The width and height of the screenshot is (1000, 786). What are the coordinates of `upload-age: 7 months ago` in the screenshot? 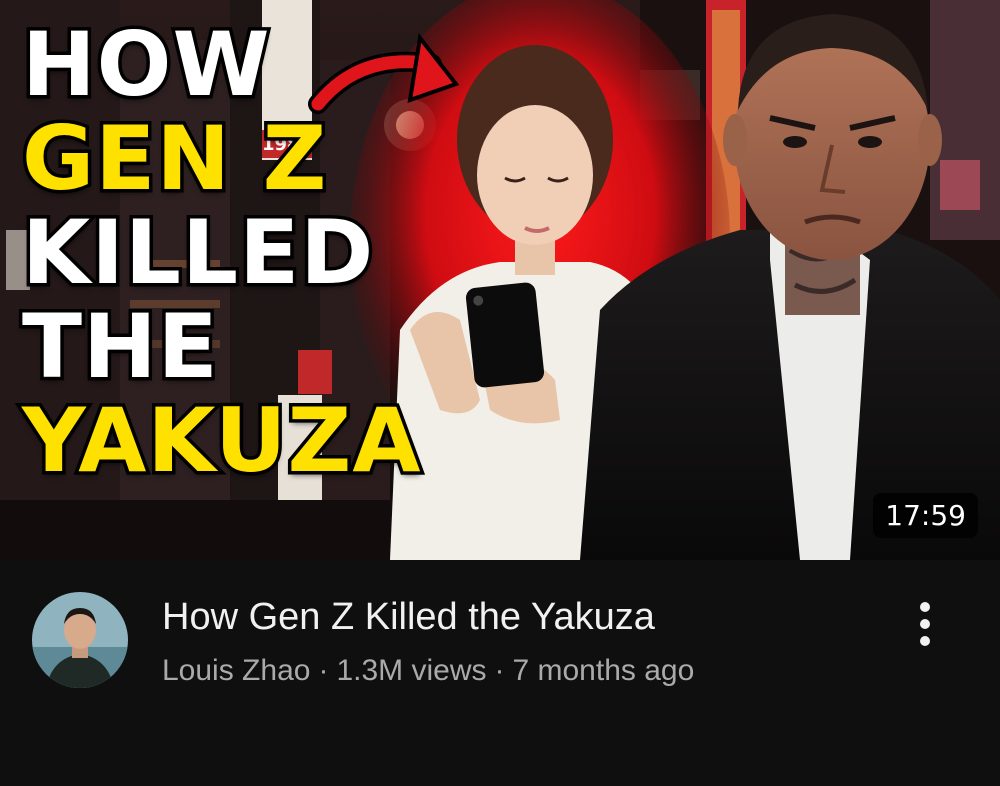 It's located at (603, 670).